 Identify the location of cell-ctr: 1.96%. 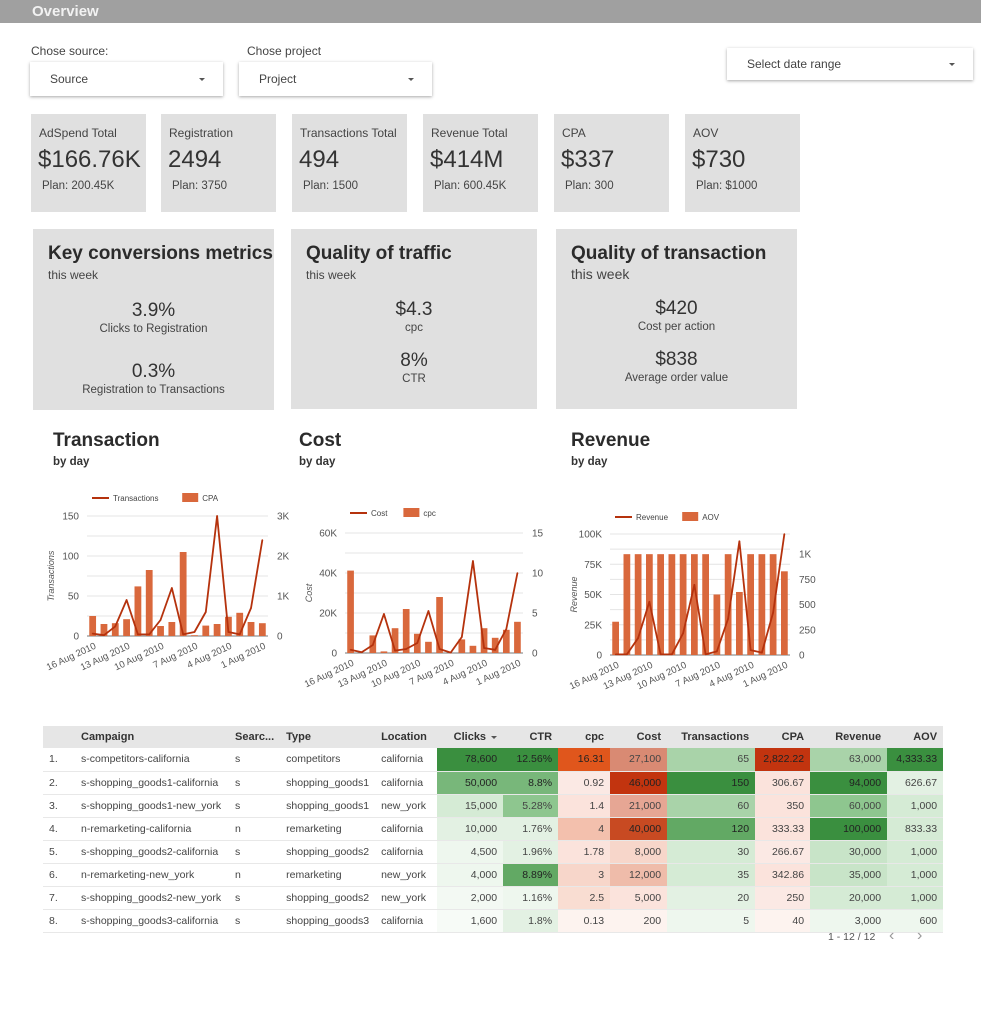
(531, 852).